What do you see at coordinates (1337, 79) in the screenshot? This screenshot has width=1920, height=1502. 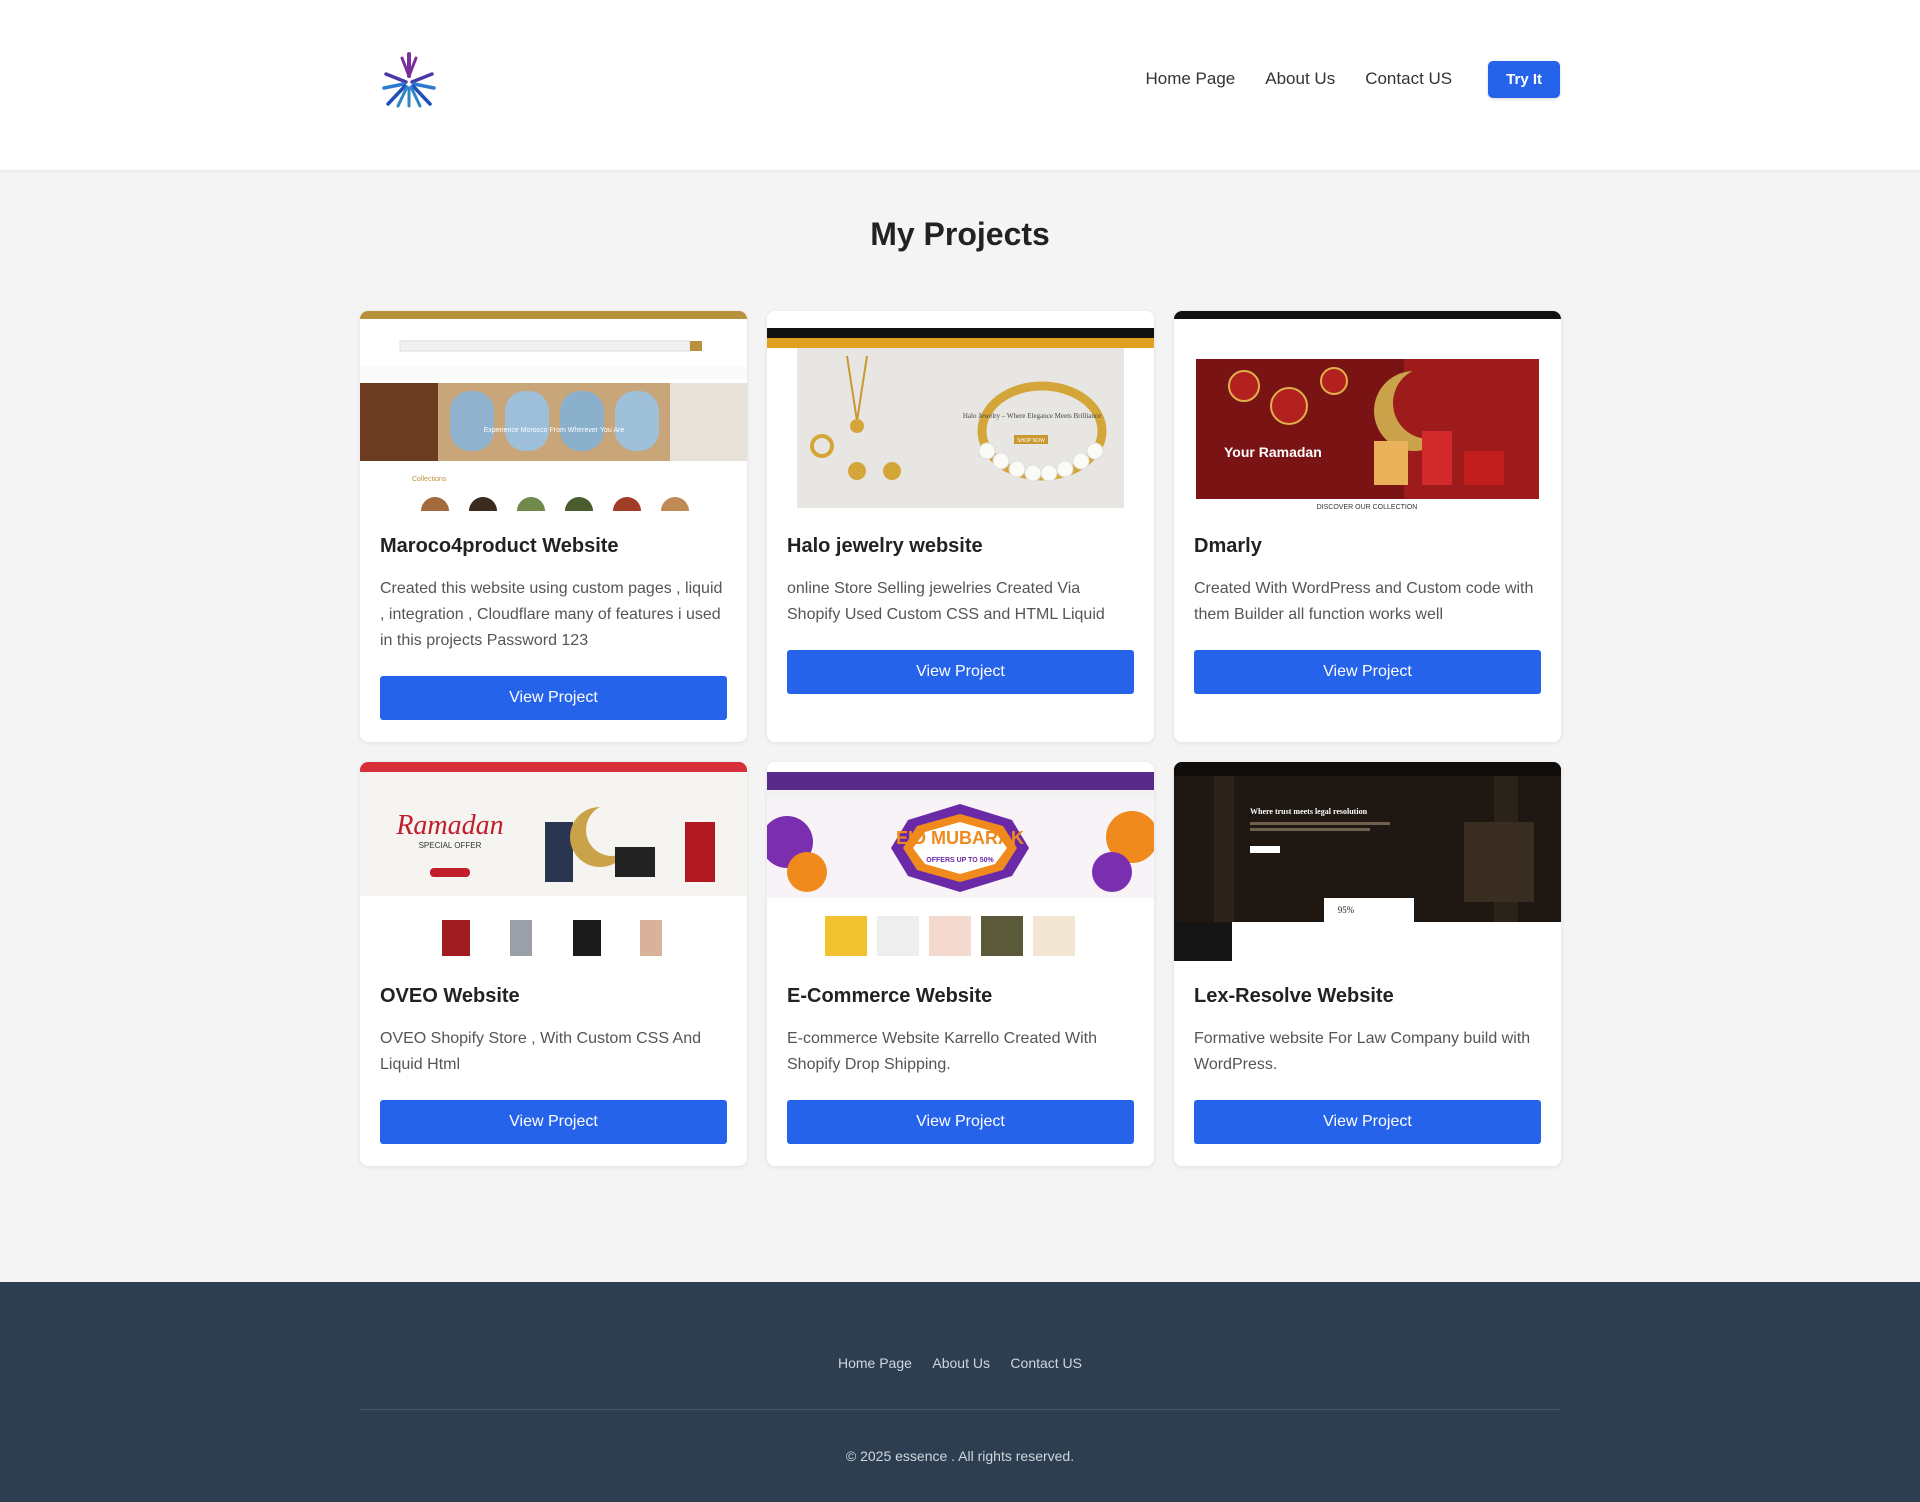 I see `main-nav: Home Page About Us Contact US Try It` at bounding box center [1337, 79].